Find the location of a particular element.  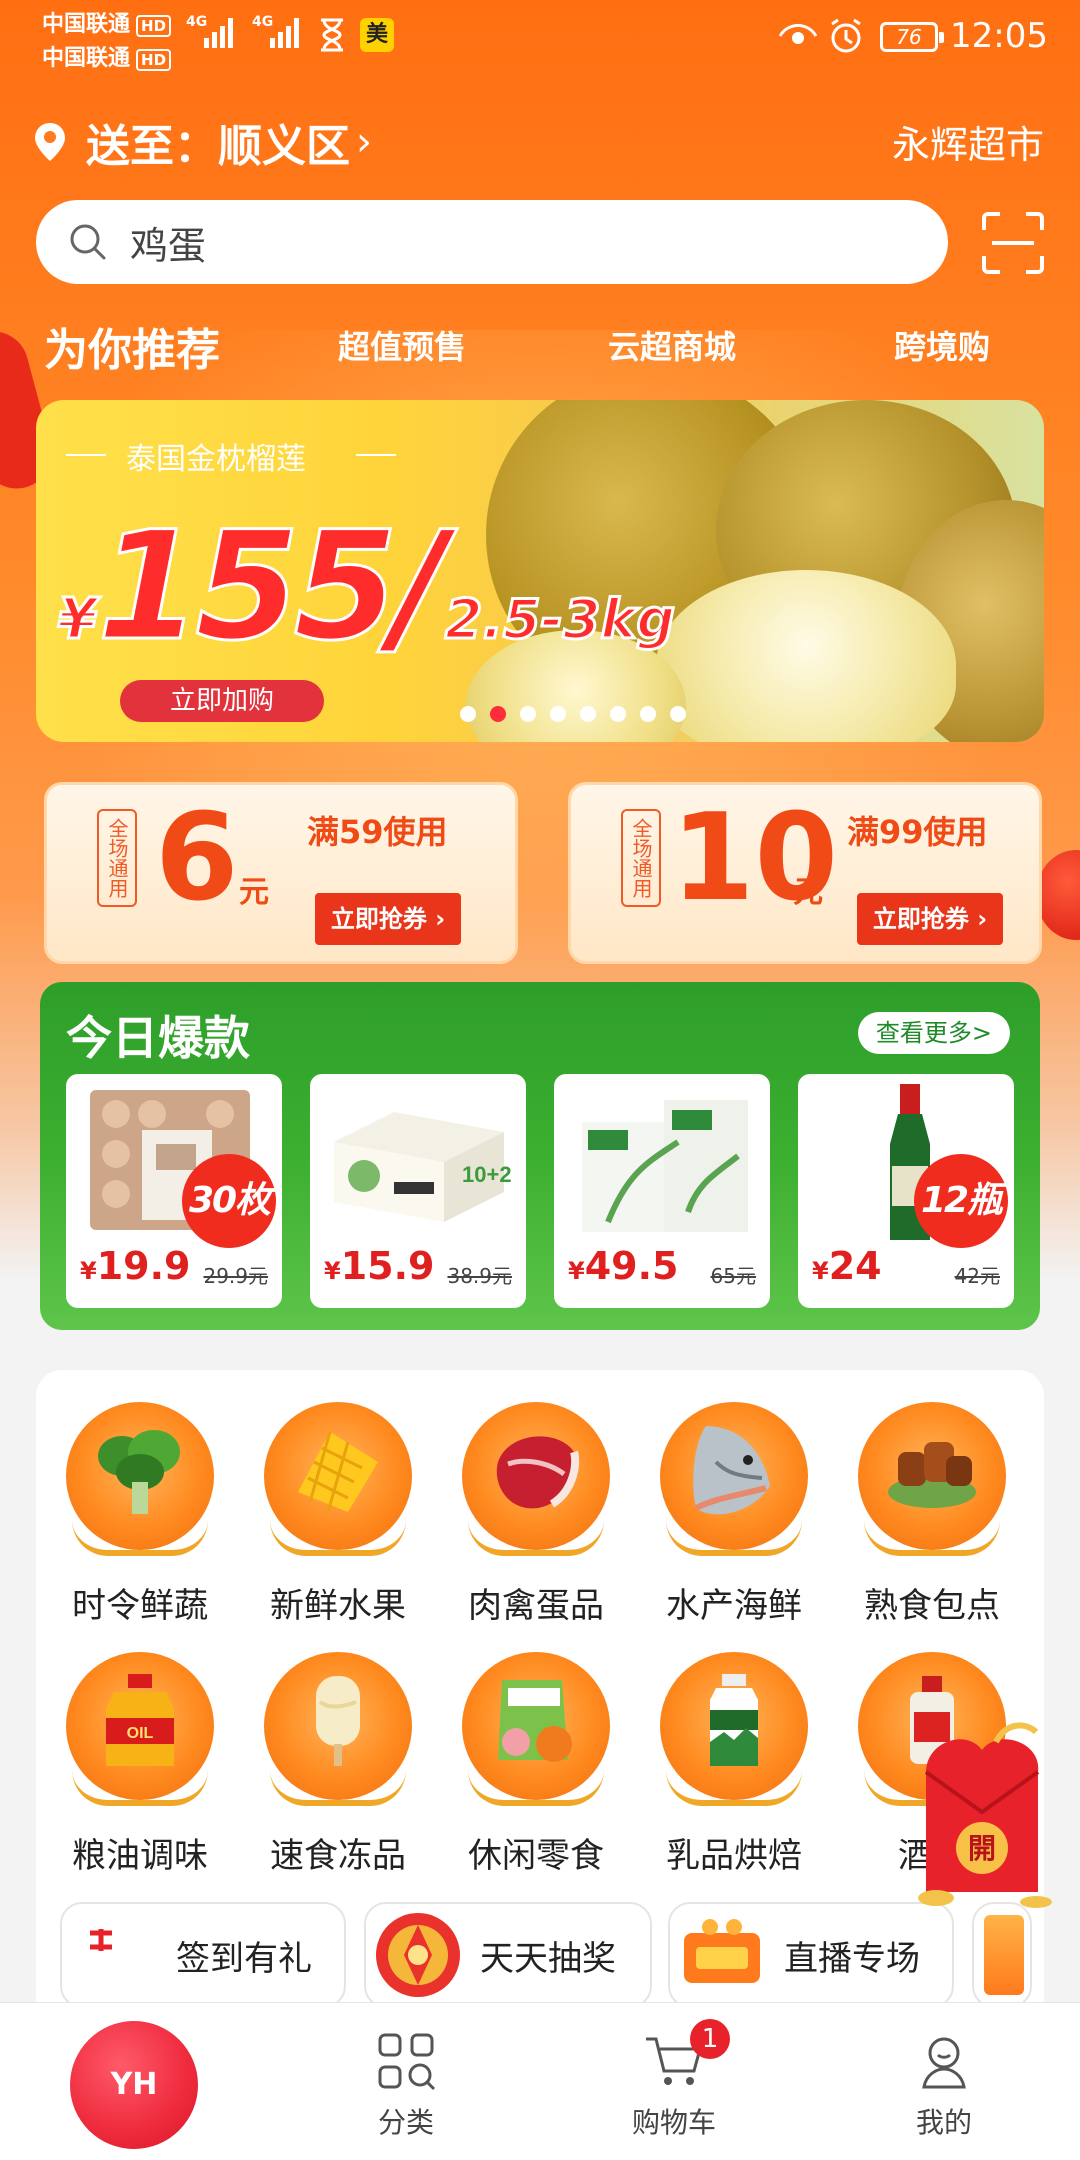

product-card: ¥49.5 65元 is located at coordinates (662, 1191).